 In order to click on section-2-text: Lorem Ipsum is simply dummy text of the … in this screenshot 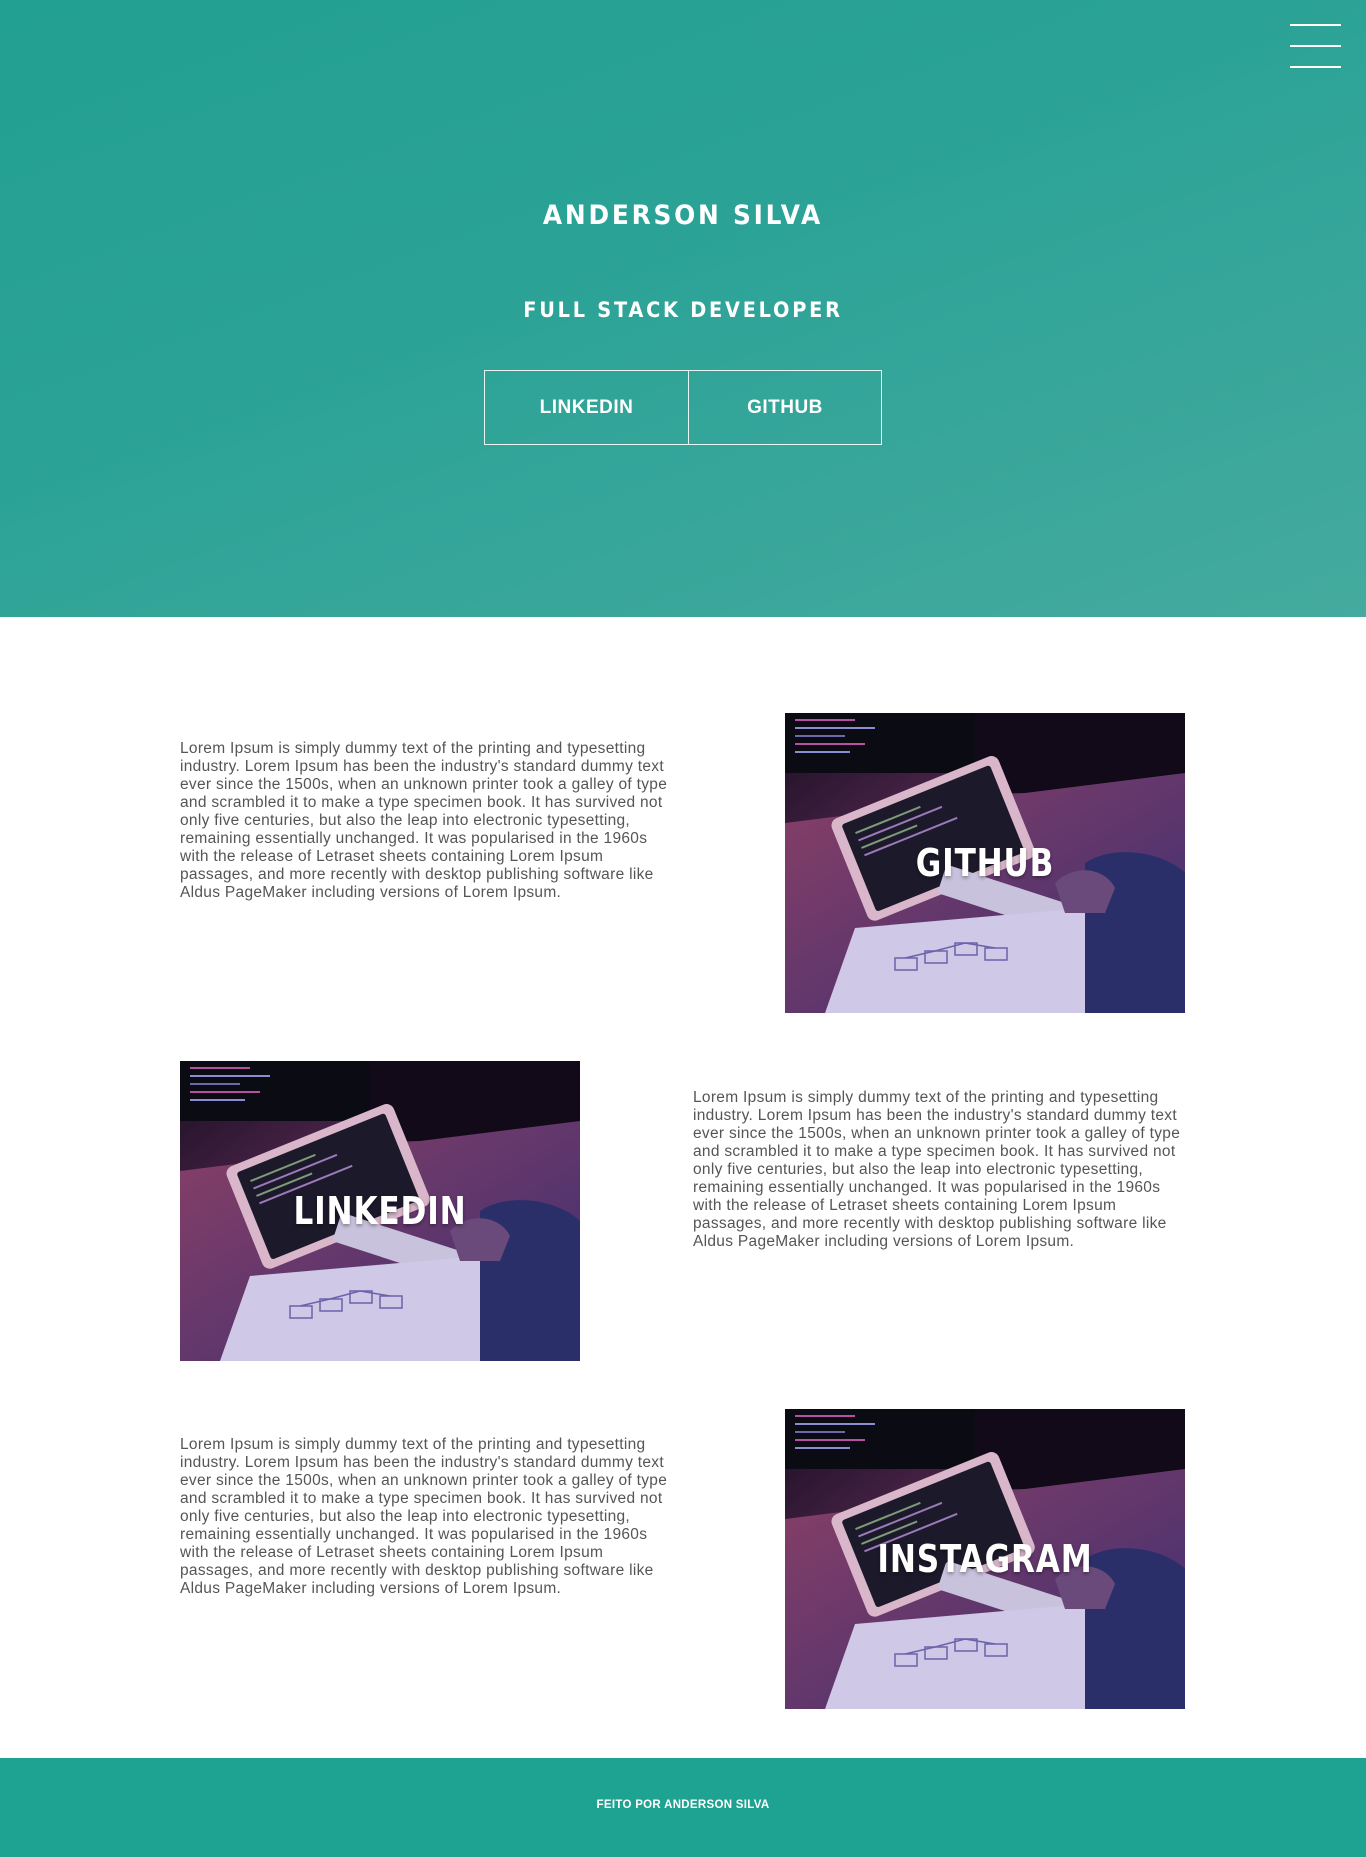, I will do `click(937, 1169)`.